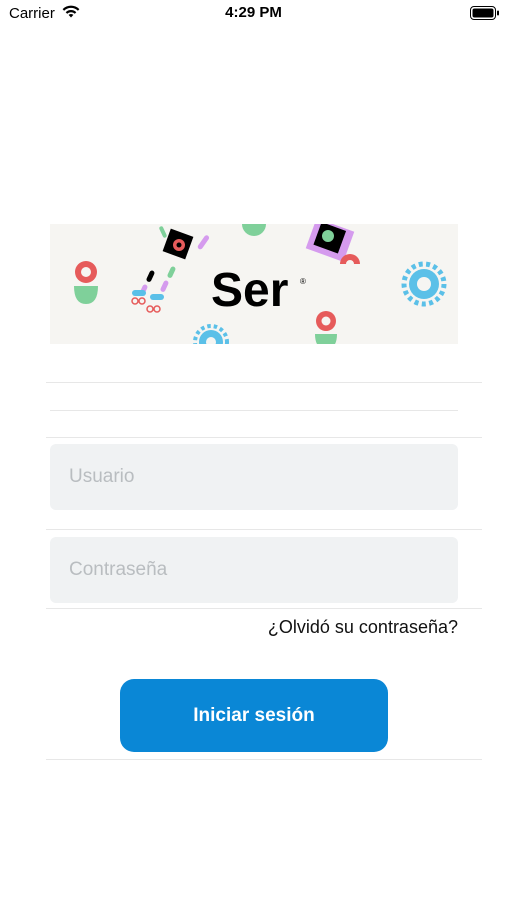 The image size is (507, 900). Describe the element at coordinates (254, 570) in the screenshot. I see `password-input` at that location.